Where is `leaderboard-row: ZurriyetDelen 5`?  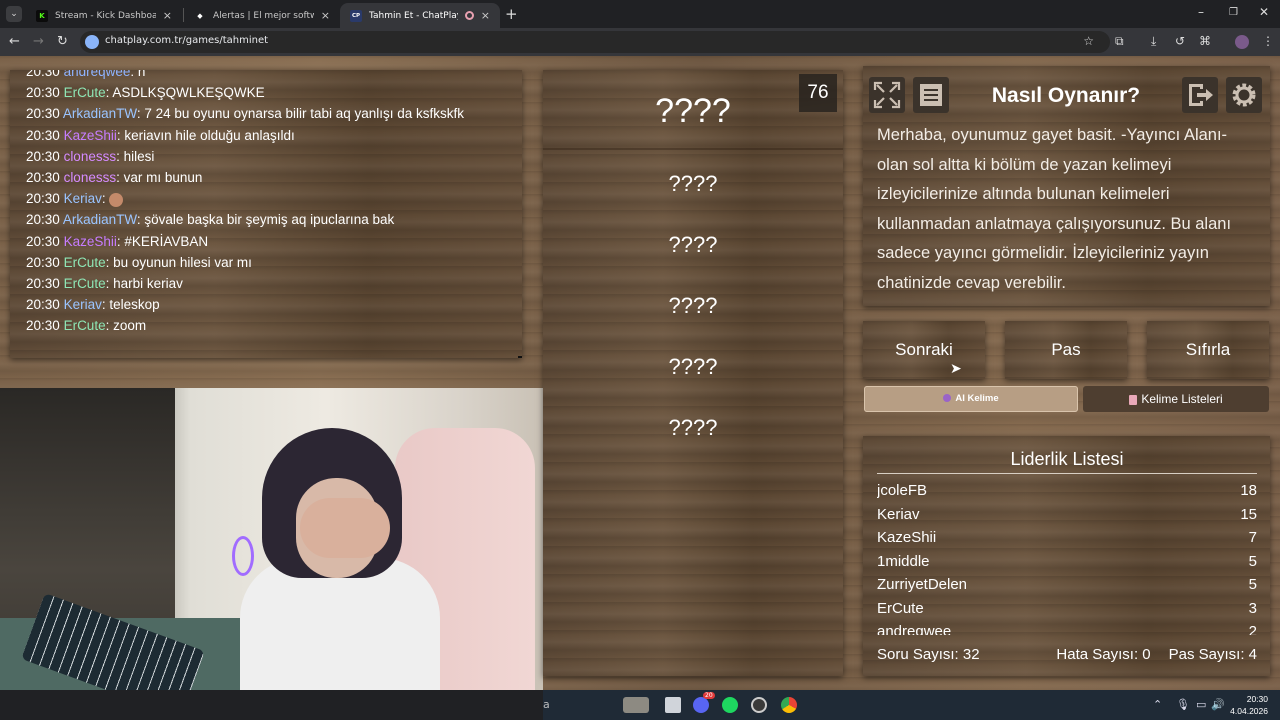
leaderboard-row: ZurriyetDelen 5 is located at coordinates (1067, 588).